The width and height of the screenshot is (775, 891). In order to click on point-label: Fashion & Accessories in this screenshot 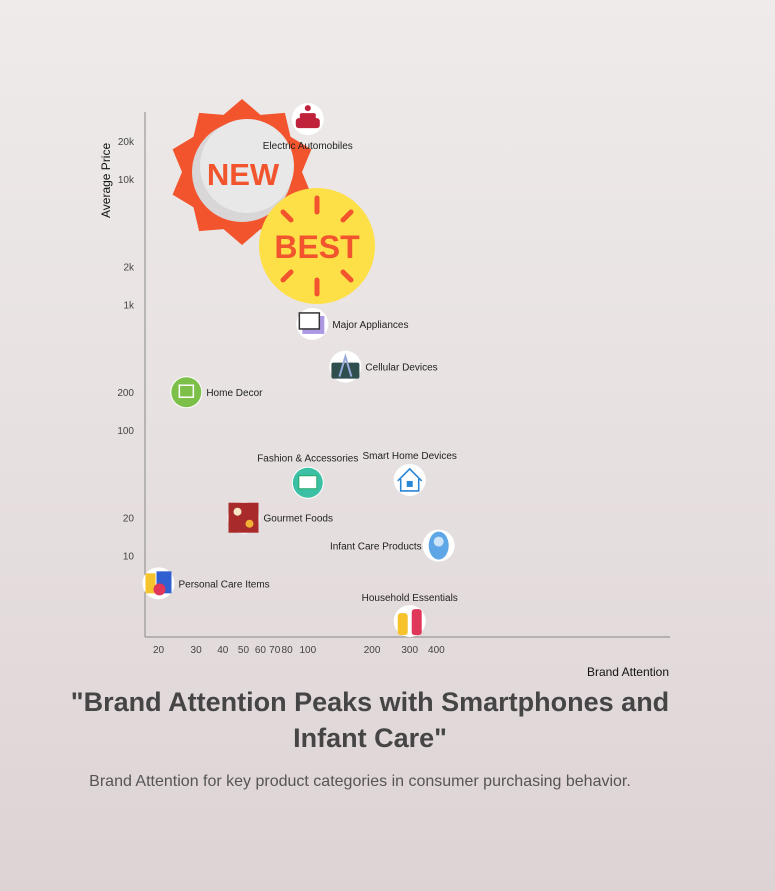, I will do `click(307, 459)`.